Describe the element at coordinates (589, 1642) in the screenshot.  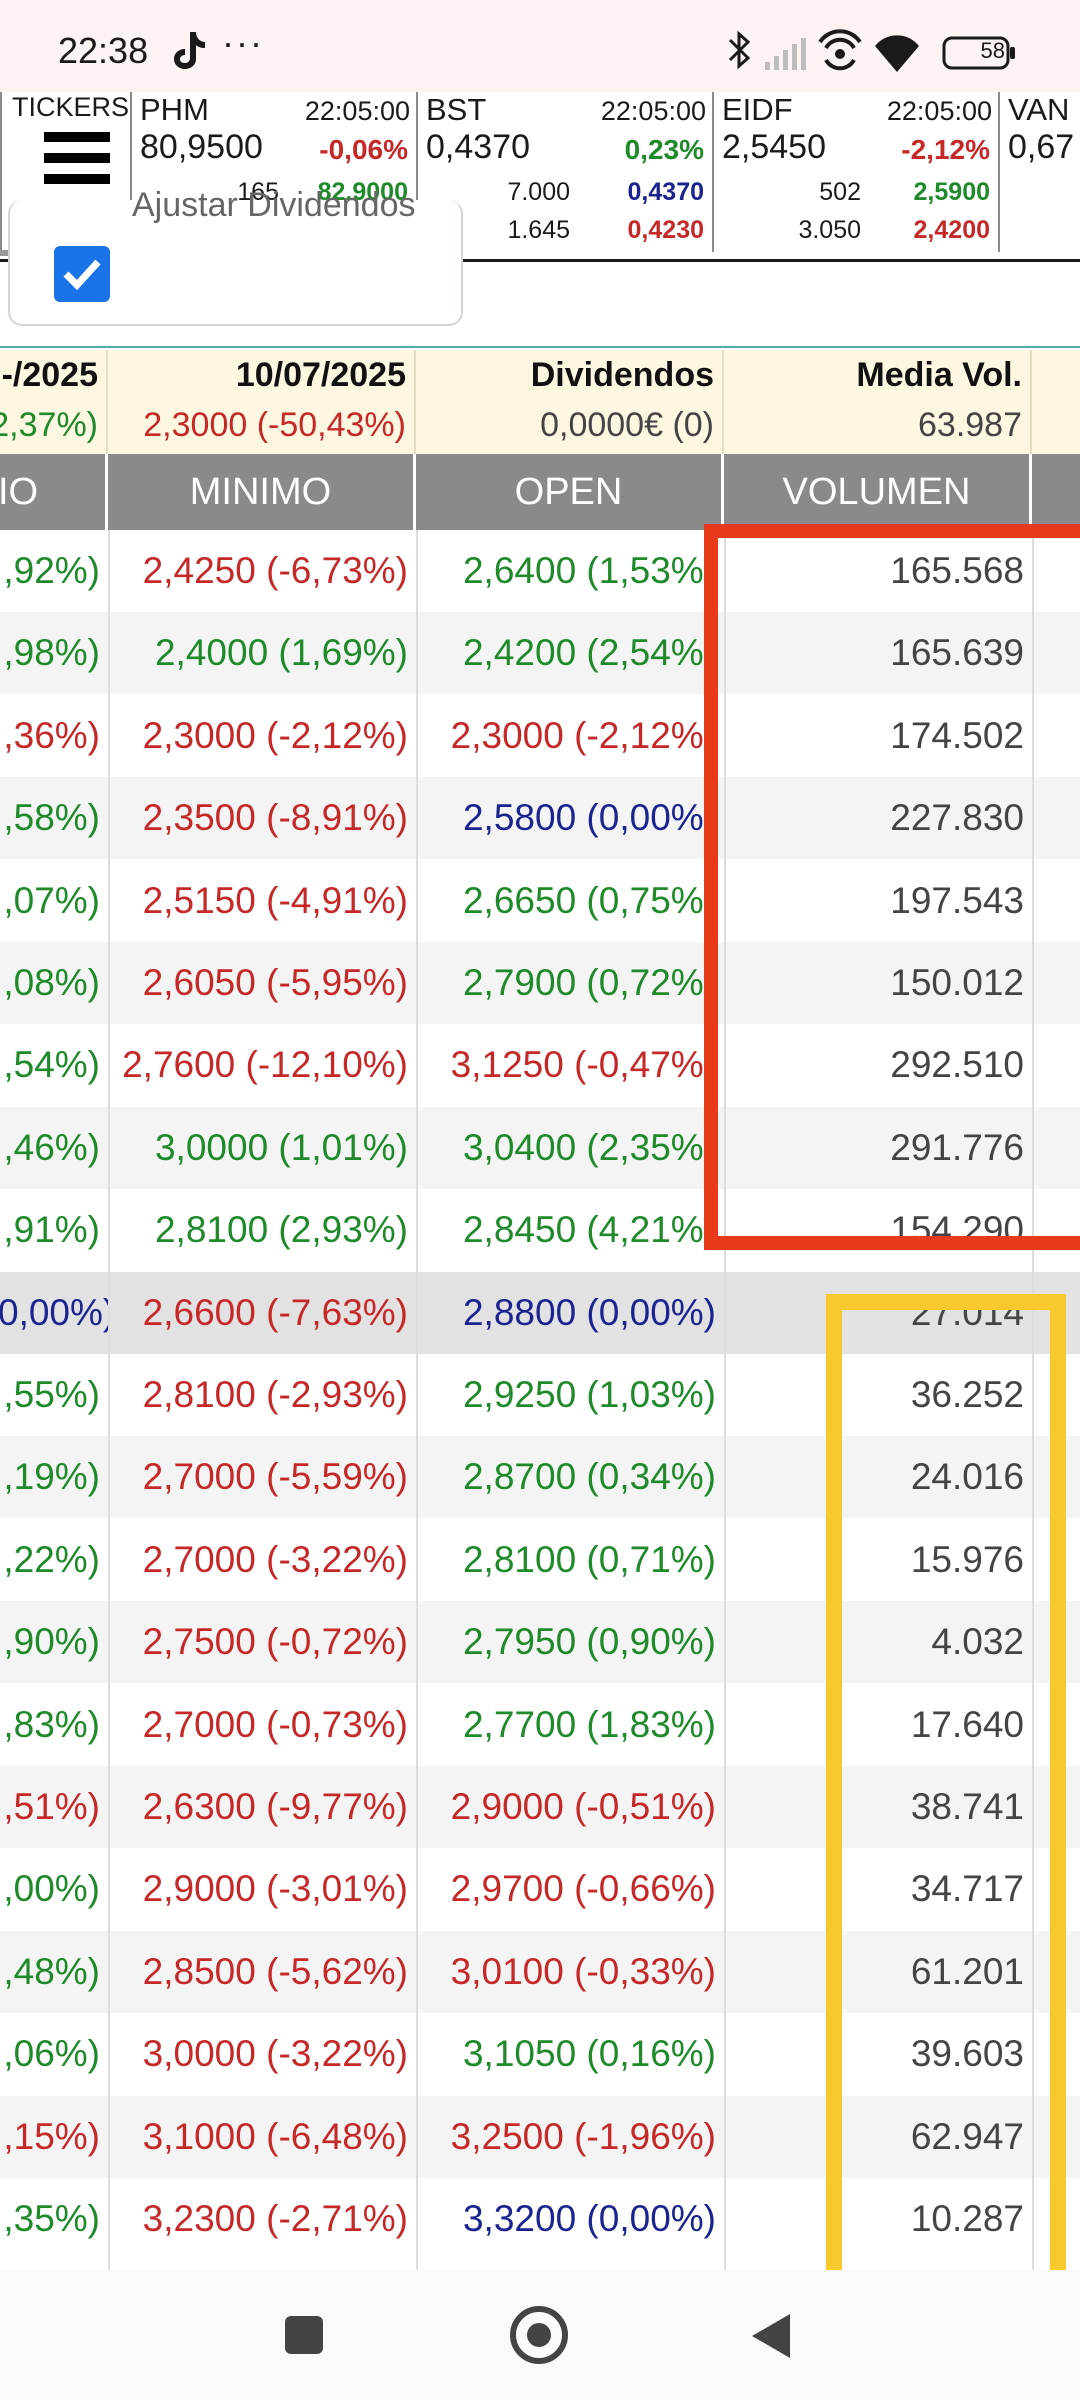
I see `cell-open: 2,7950 (0,90%)` at that location.